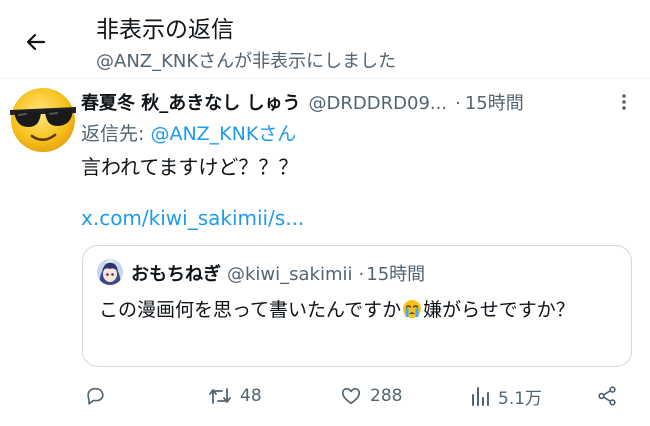  I want to click on more-button, so click(624, 102).